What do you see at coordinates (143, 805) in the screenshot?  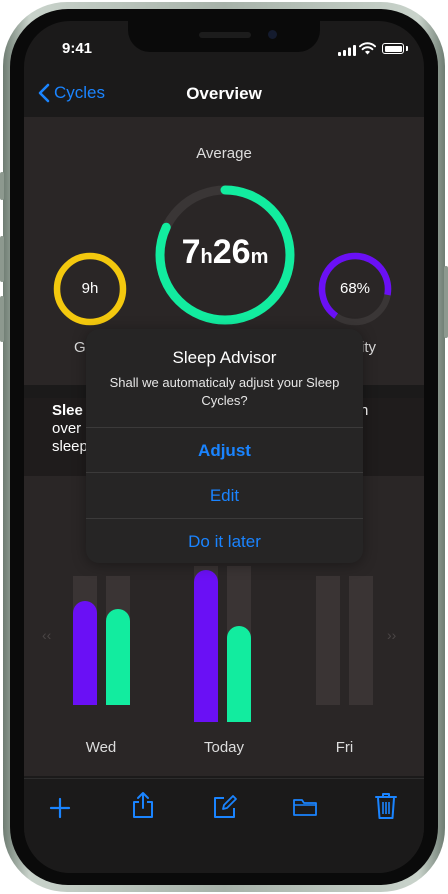 I see `share-icon` at bounding box center [143, 805].